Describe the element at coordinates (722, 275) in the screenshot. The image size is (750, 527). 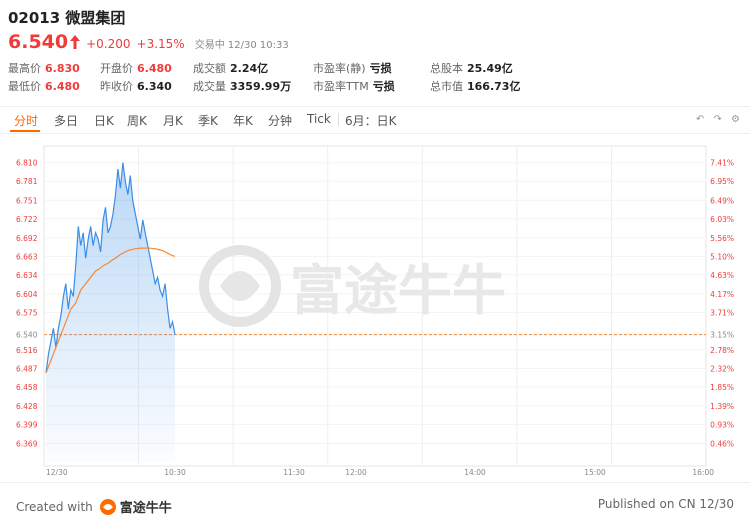
I see `y-tick-right: 4.63%` at that location.